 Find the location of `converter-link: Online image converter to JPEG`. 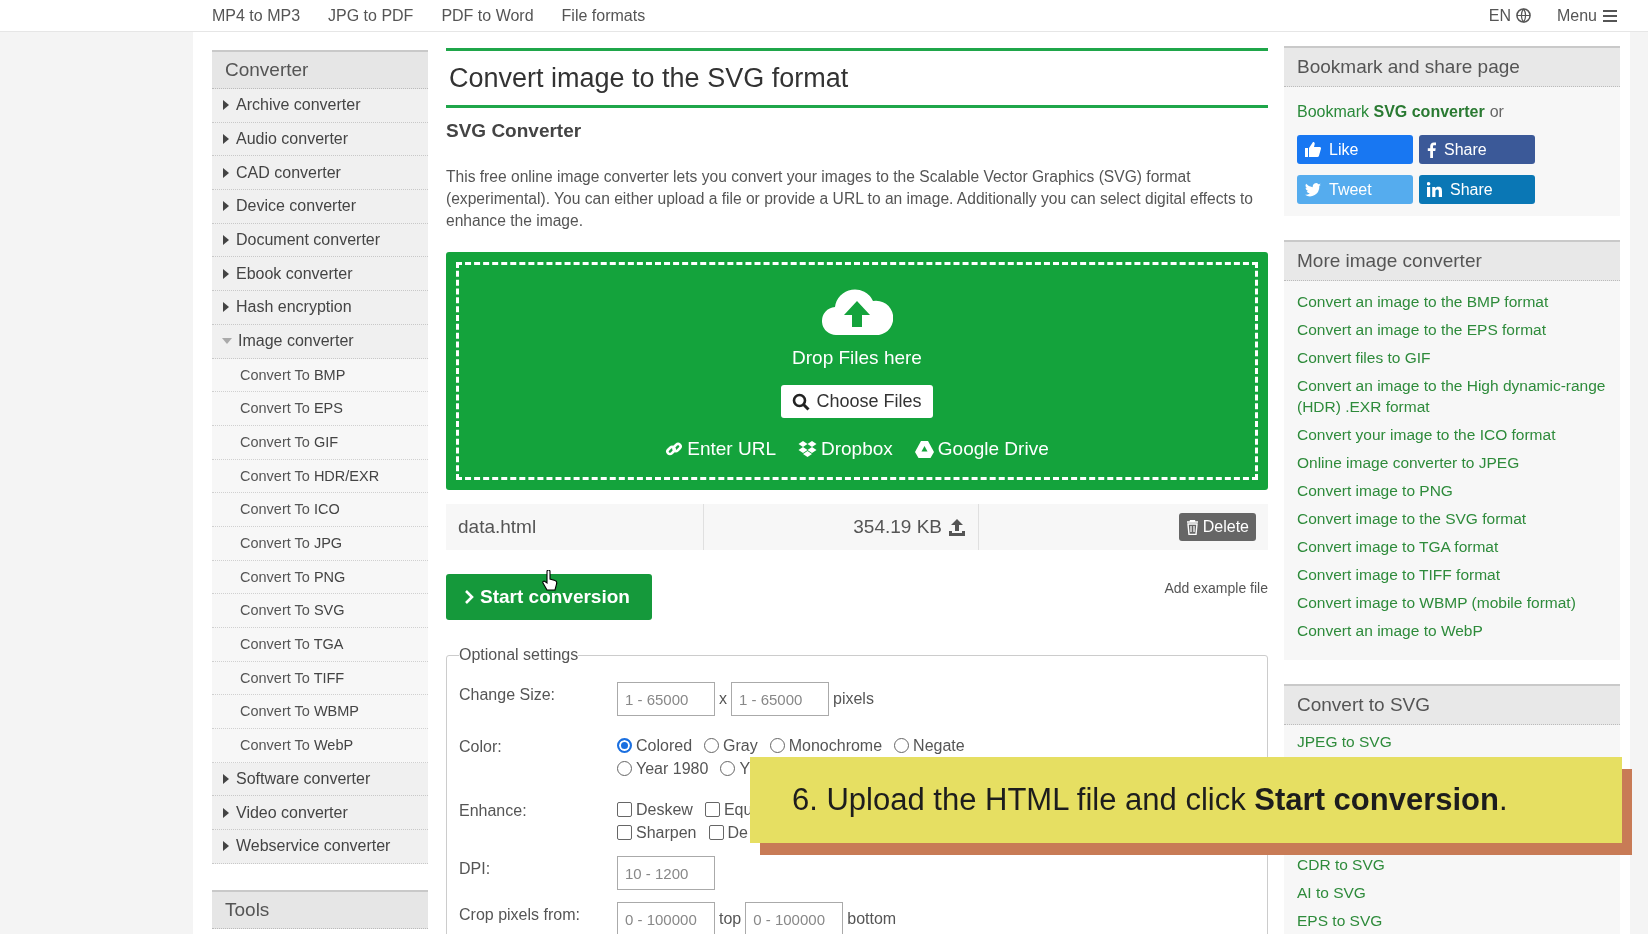

converter-link: Online image converter to JPEG is located at coordinates (1452, 462).